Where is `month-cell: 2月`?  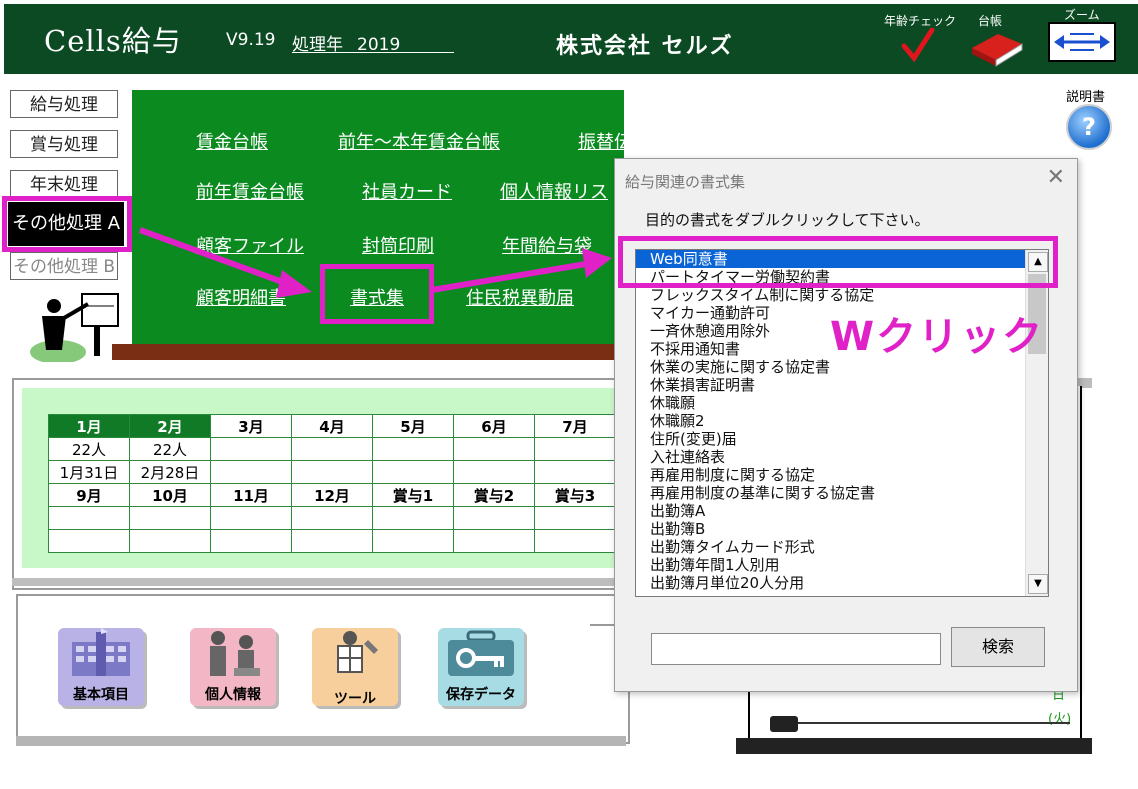 month-cell: 2月 is located at coordinates (170, 426).